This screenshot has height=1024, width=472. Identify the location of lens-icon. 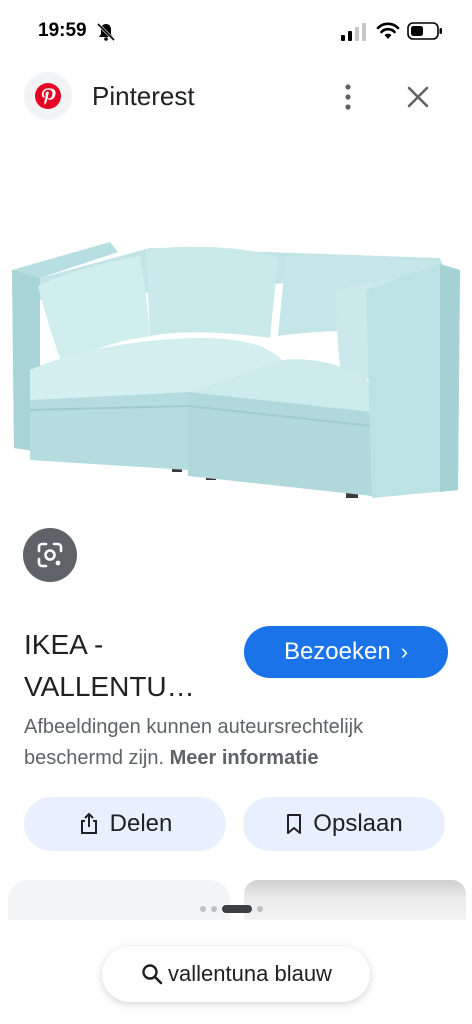
(50, 555).